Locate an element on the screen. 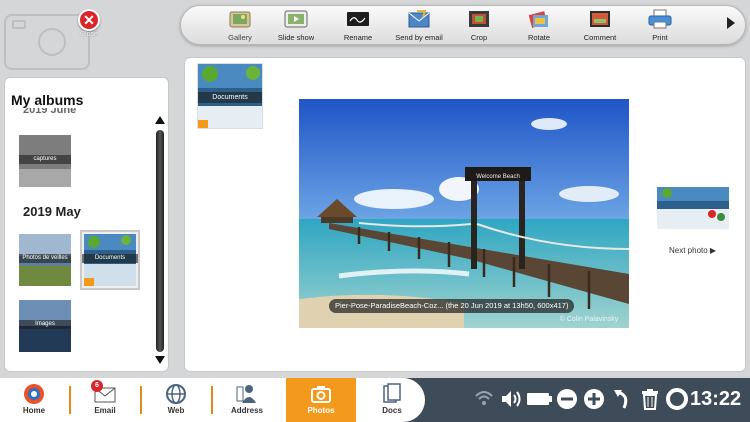  slideshow-icon is located at coordinates (296, 19).